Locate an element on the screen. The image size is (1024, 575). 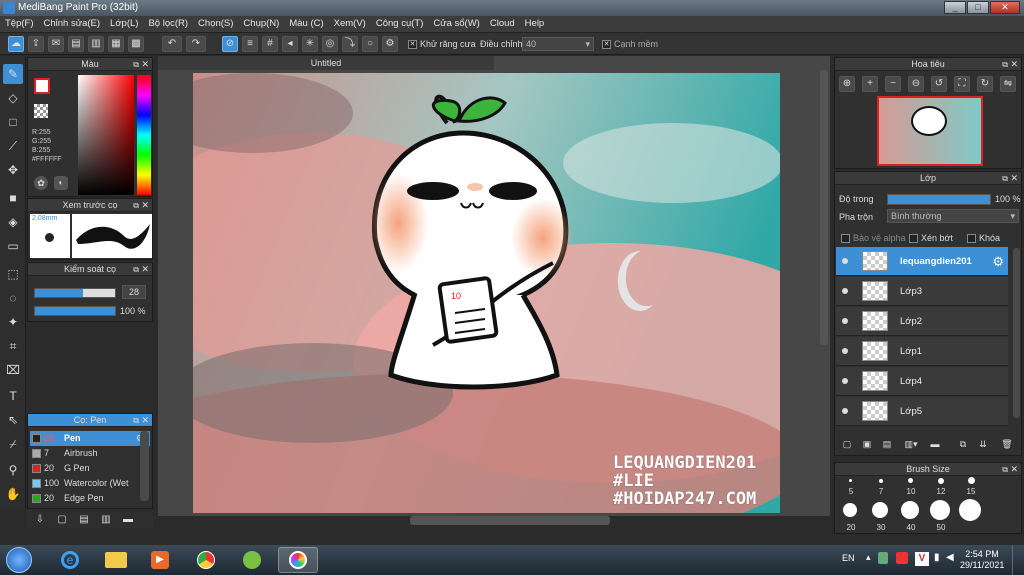
rotate-right-icon: ↻ is located at coordinates (985, 84).